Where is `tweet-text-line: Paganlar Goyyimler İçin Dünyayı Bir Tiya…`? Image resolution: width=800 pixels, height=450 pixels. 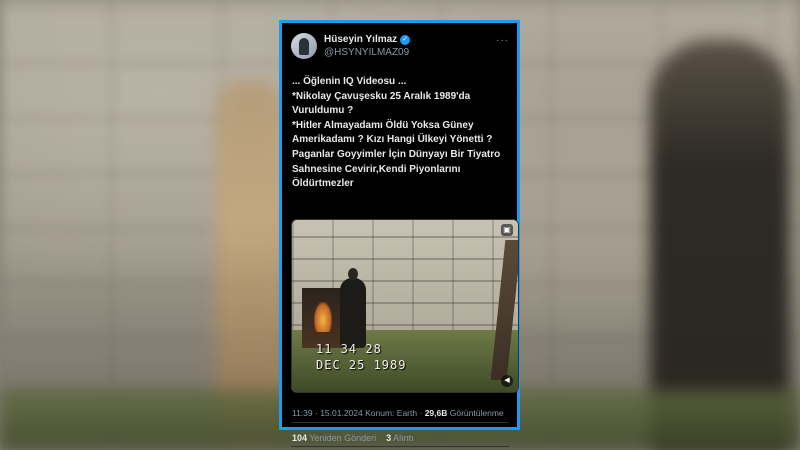 tweet-text-line: Paganlar Goyyimler İçin Dünyayı Bir Tiya… is located at coordinates (396, 169).